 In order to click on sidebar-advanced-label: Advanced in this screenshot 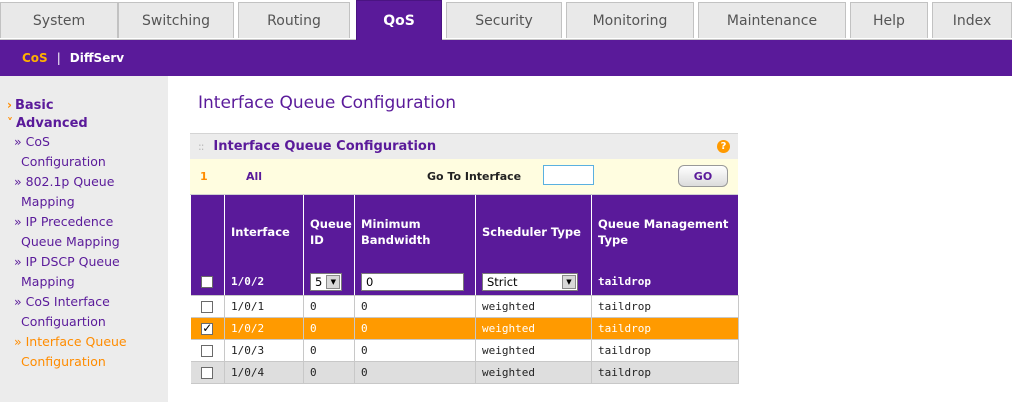, I will do `click(52, 123)`.